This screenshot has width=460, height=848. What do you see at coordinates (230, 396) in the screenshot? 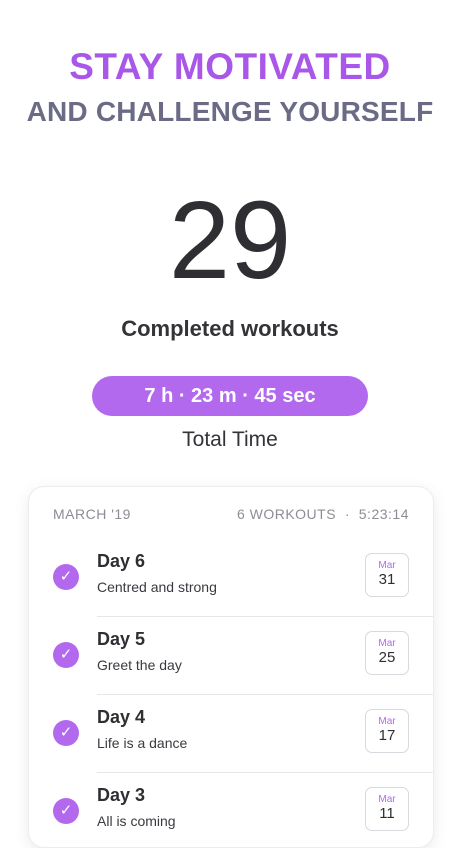
I see `total-time-badge: 7 h · 23 m · 45 sec` at bounding box center [230, 396].